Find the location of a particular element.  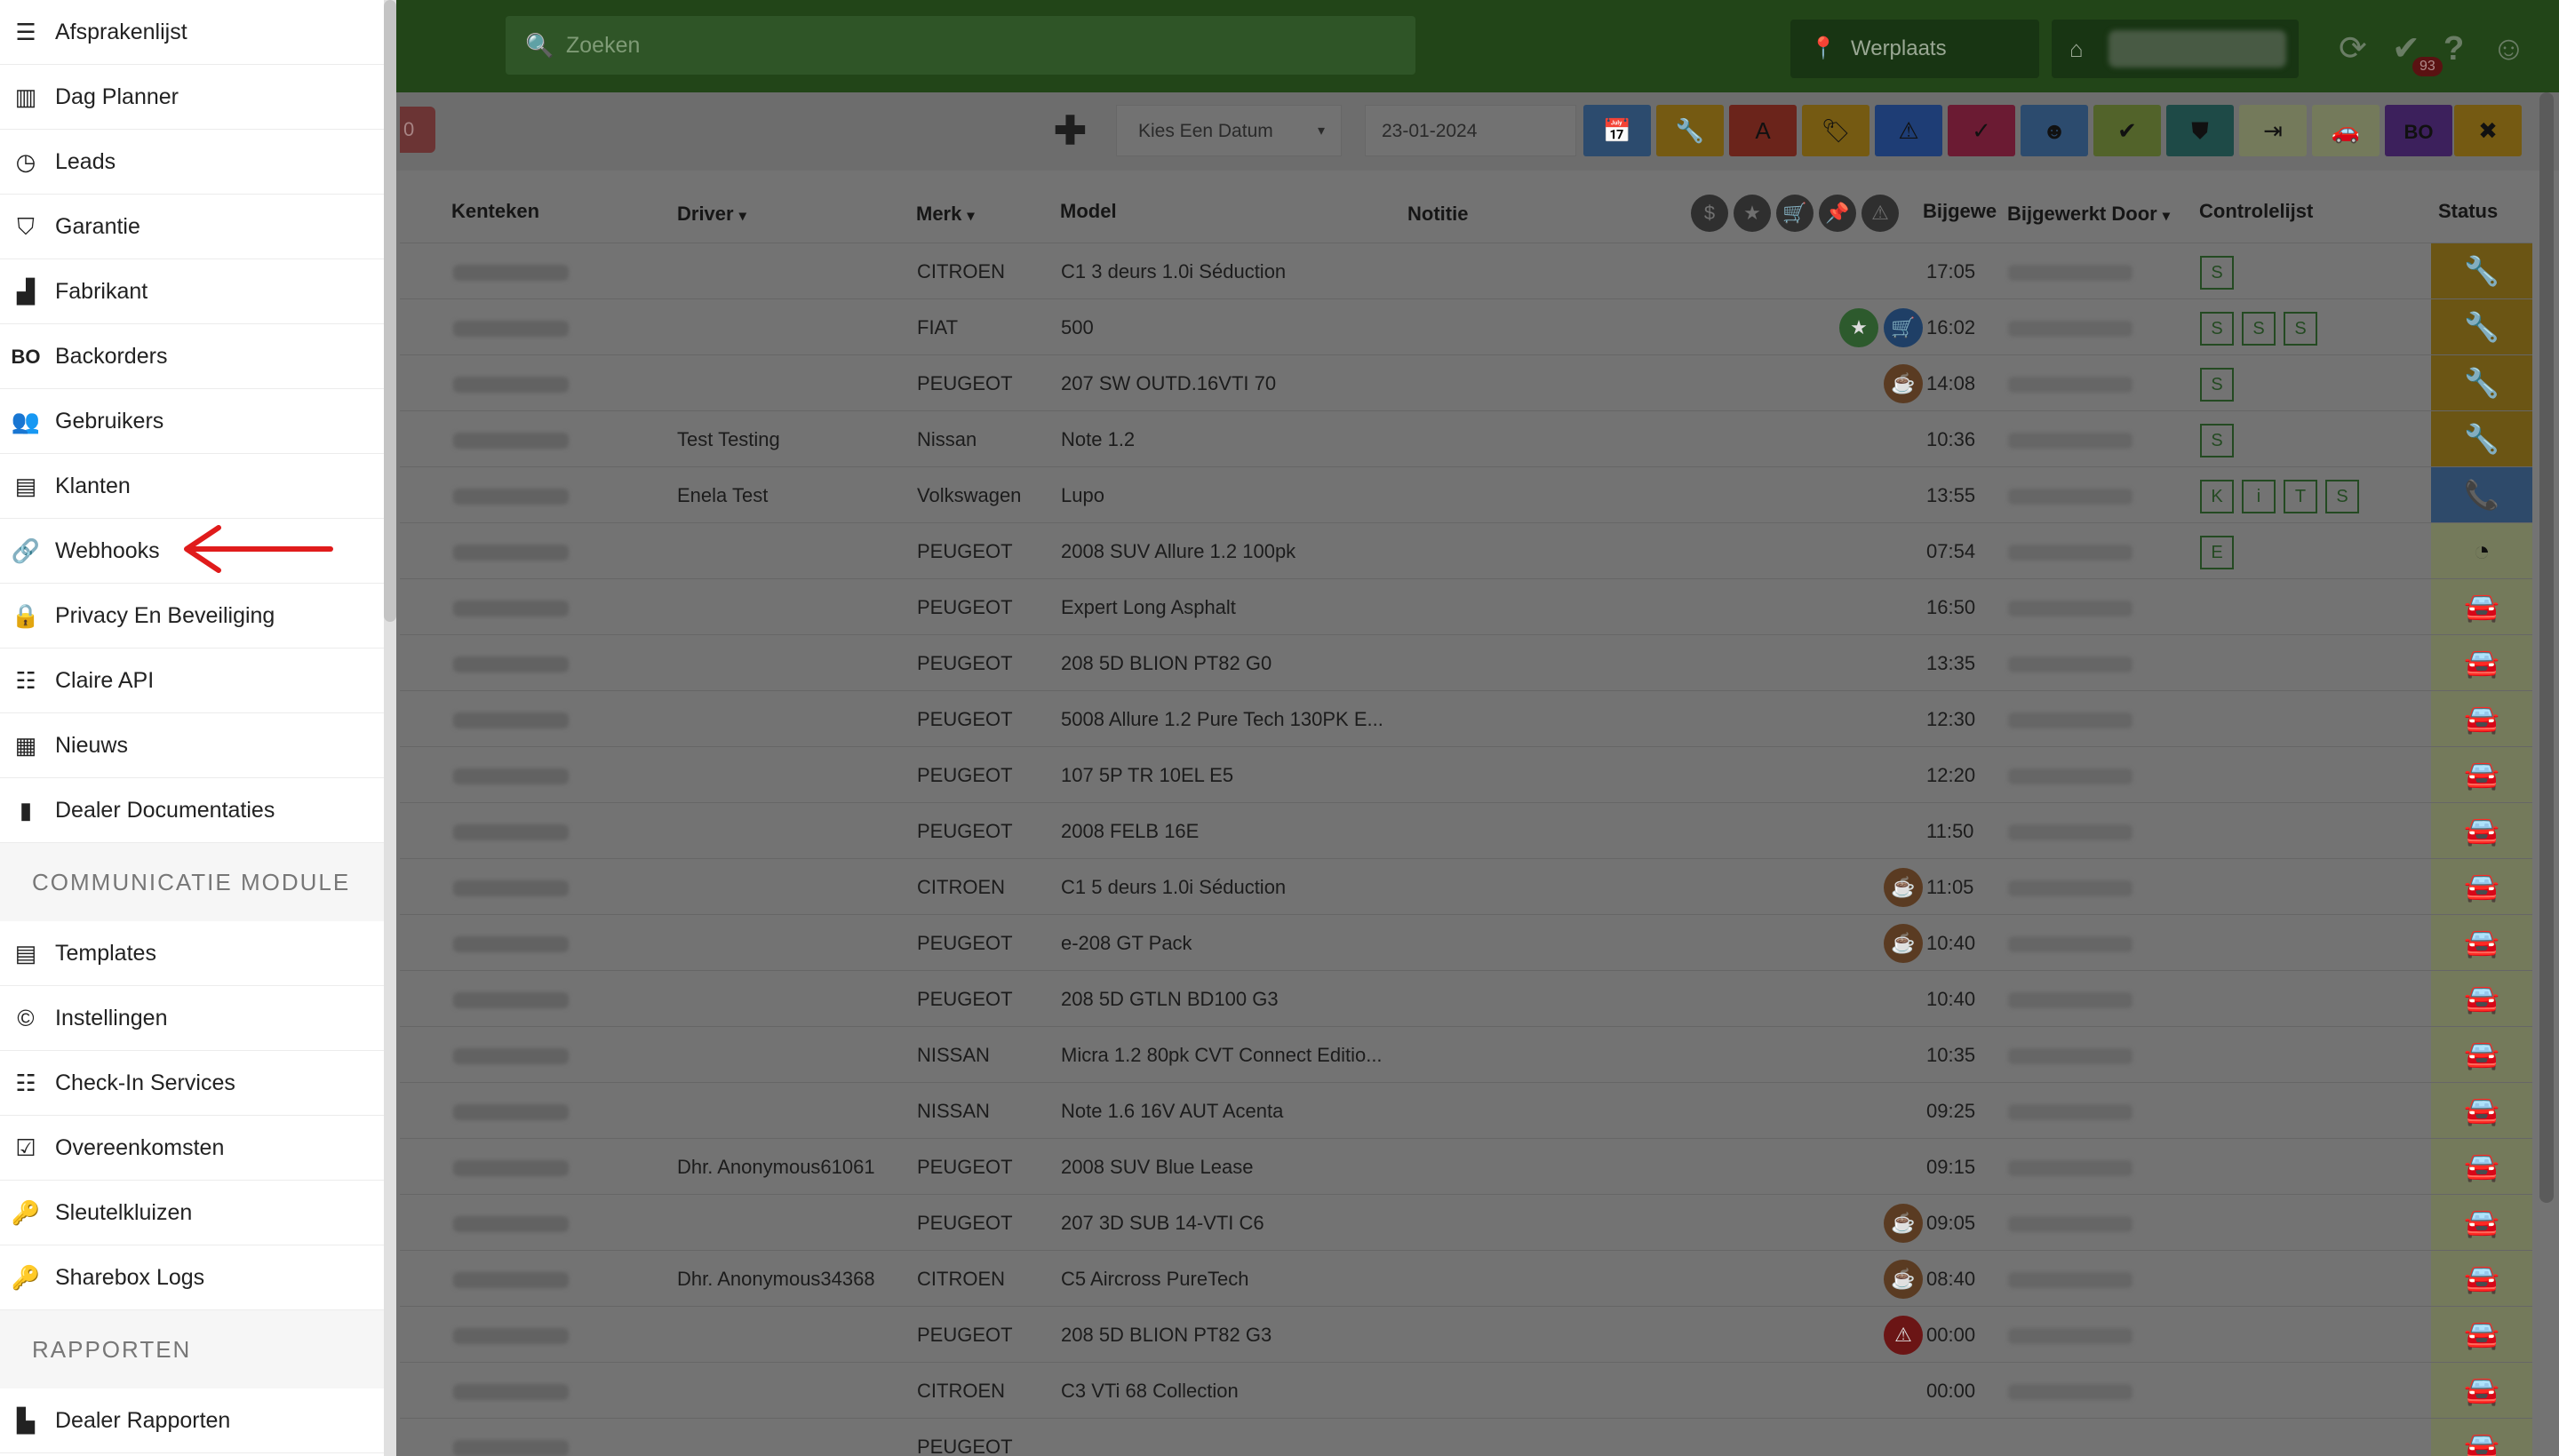

table-row: PEUGEOT 2008 FELB 16E 11:50 🚘 is located at coordinates (1466, 830).